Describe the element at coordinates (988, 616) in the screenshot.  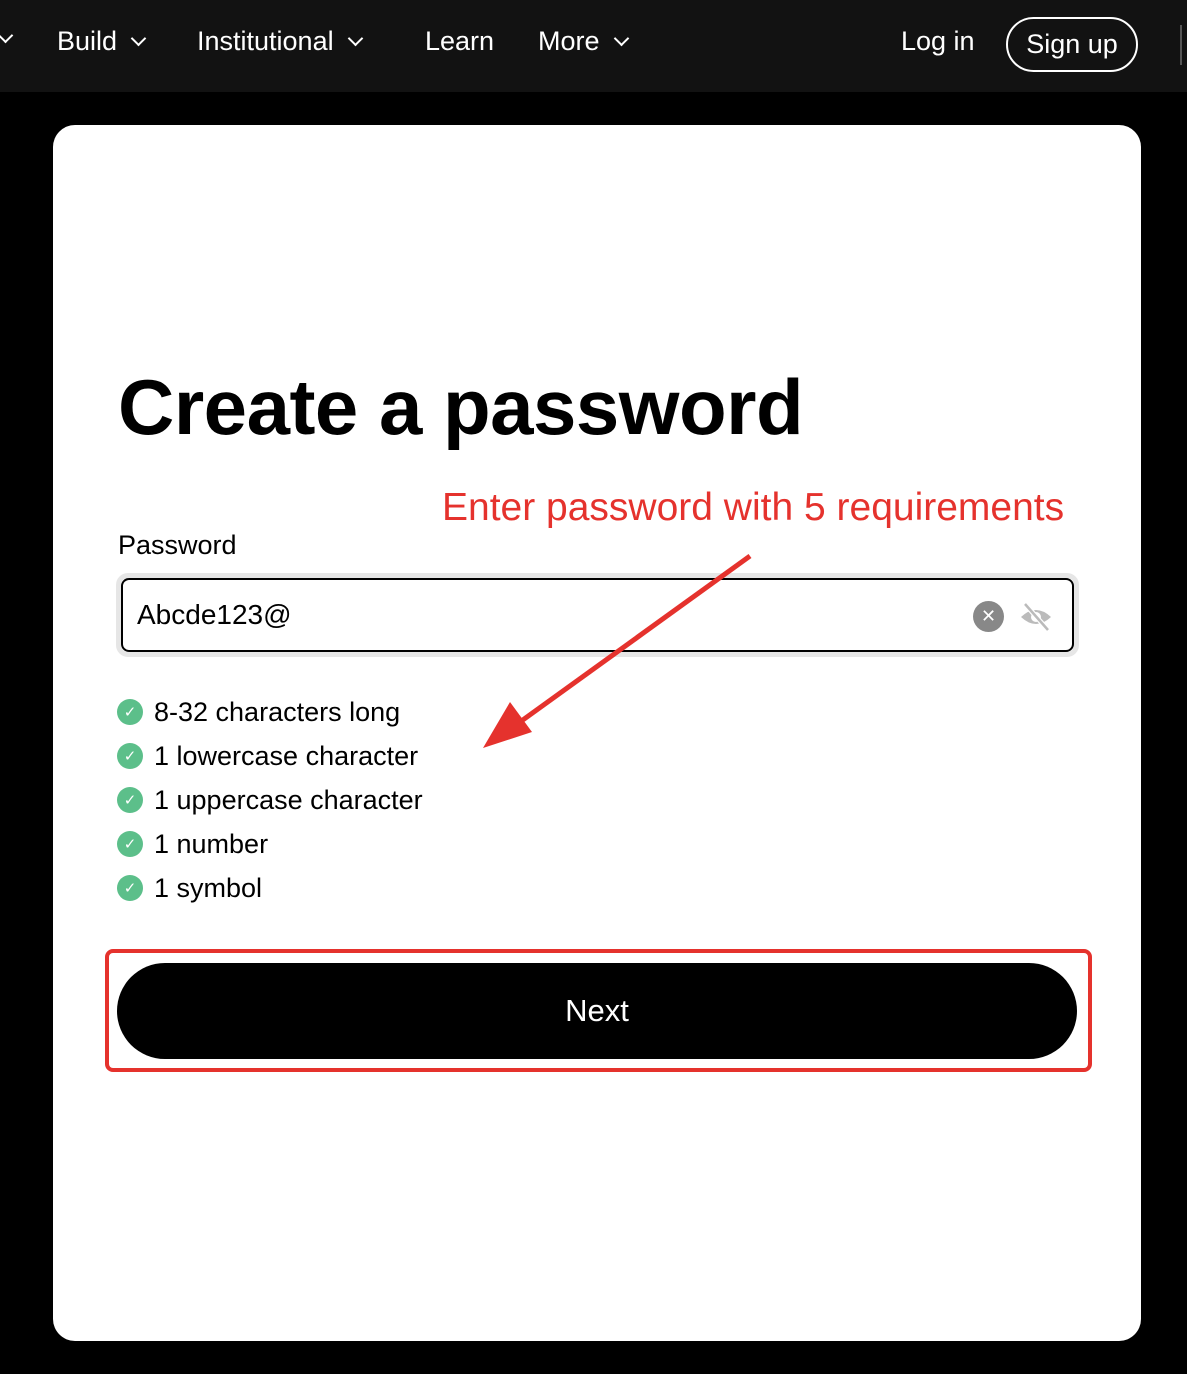
I see `clear-icon: ✕` at that location.